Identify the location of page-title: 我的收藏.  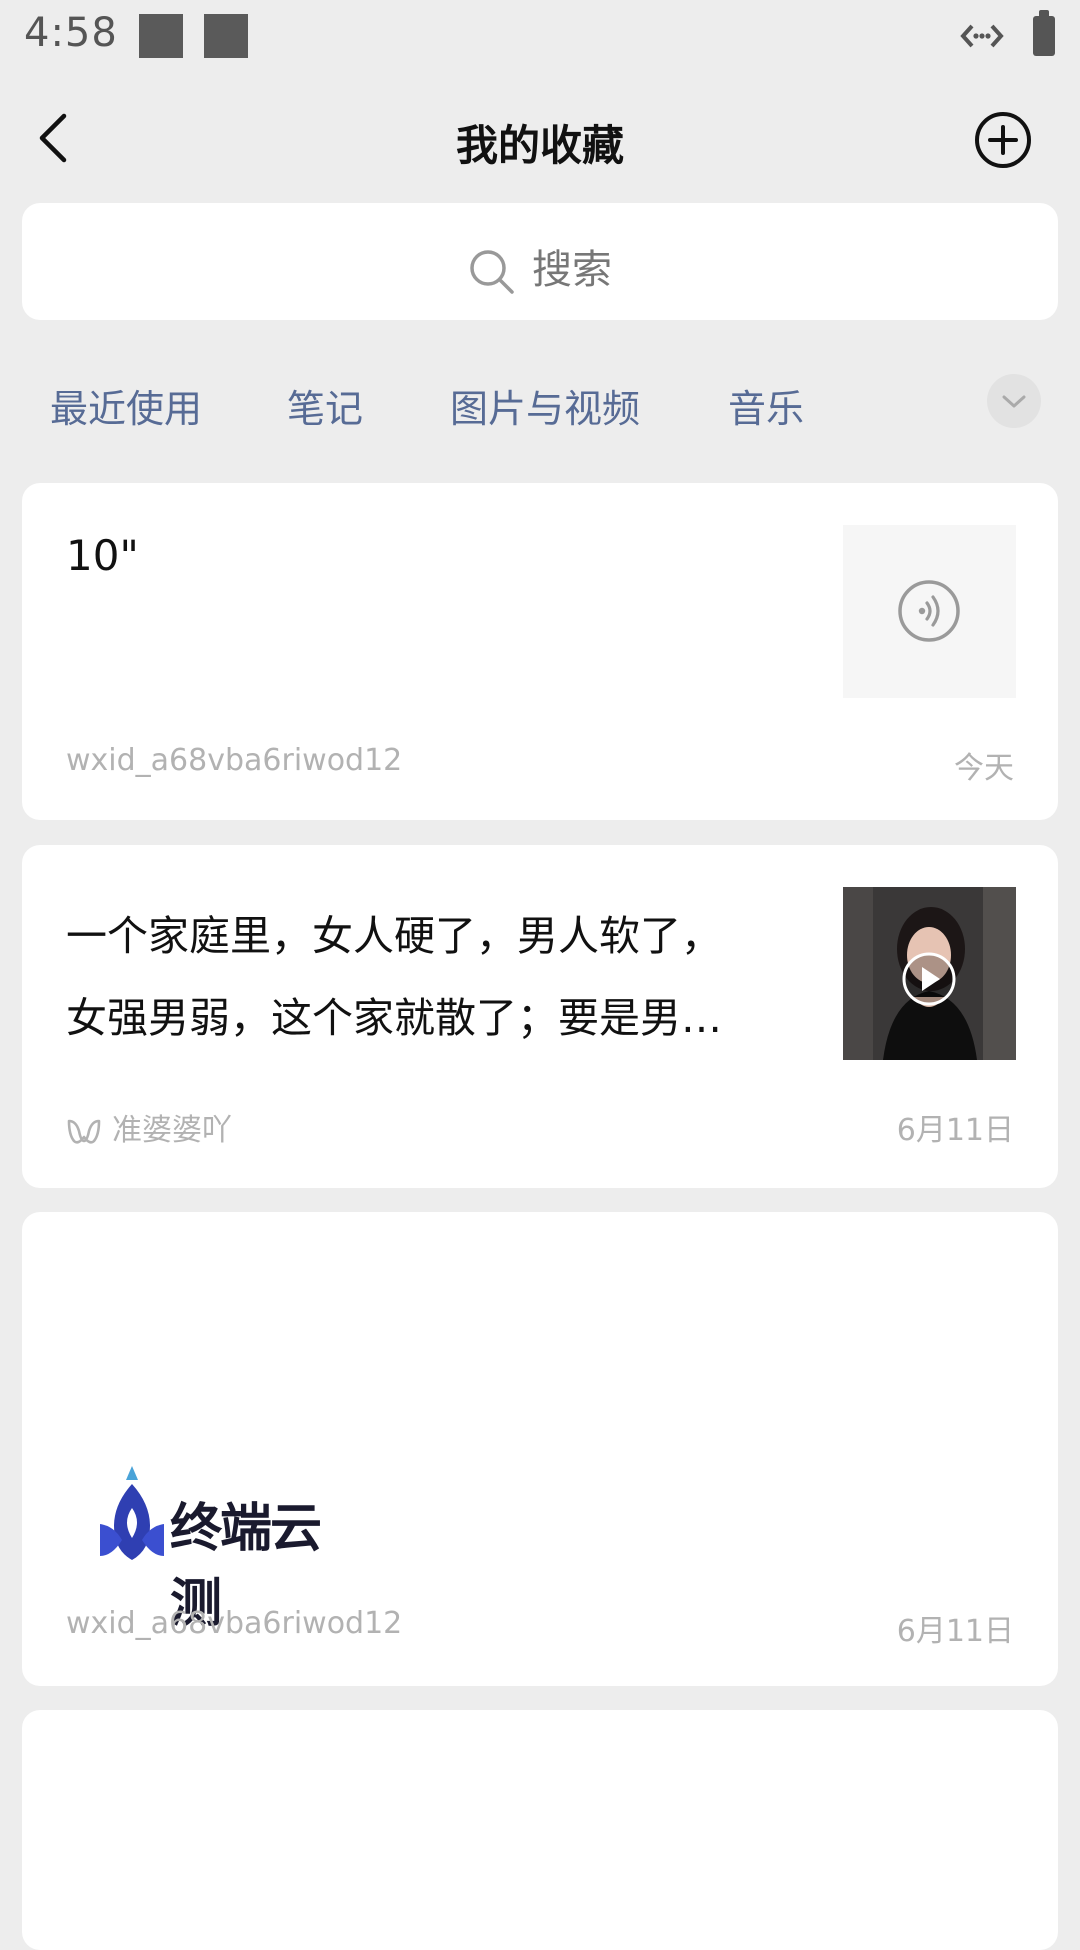
(539, 145).